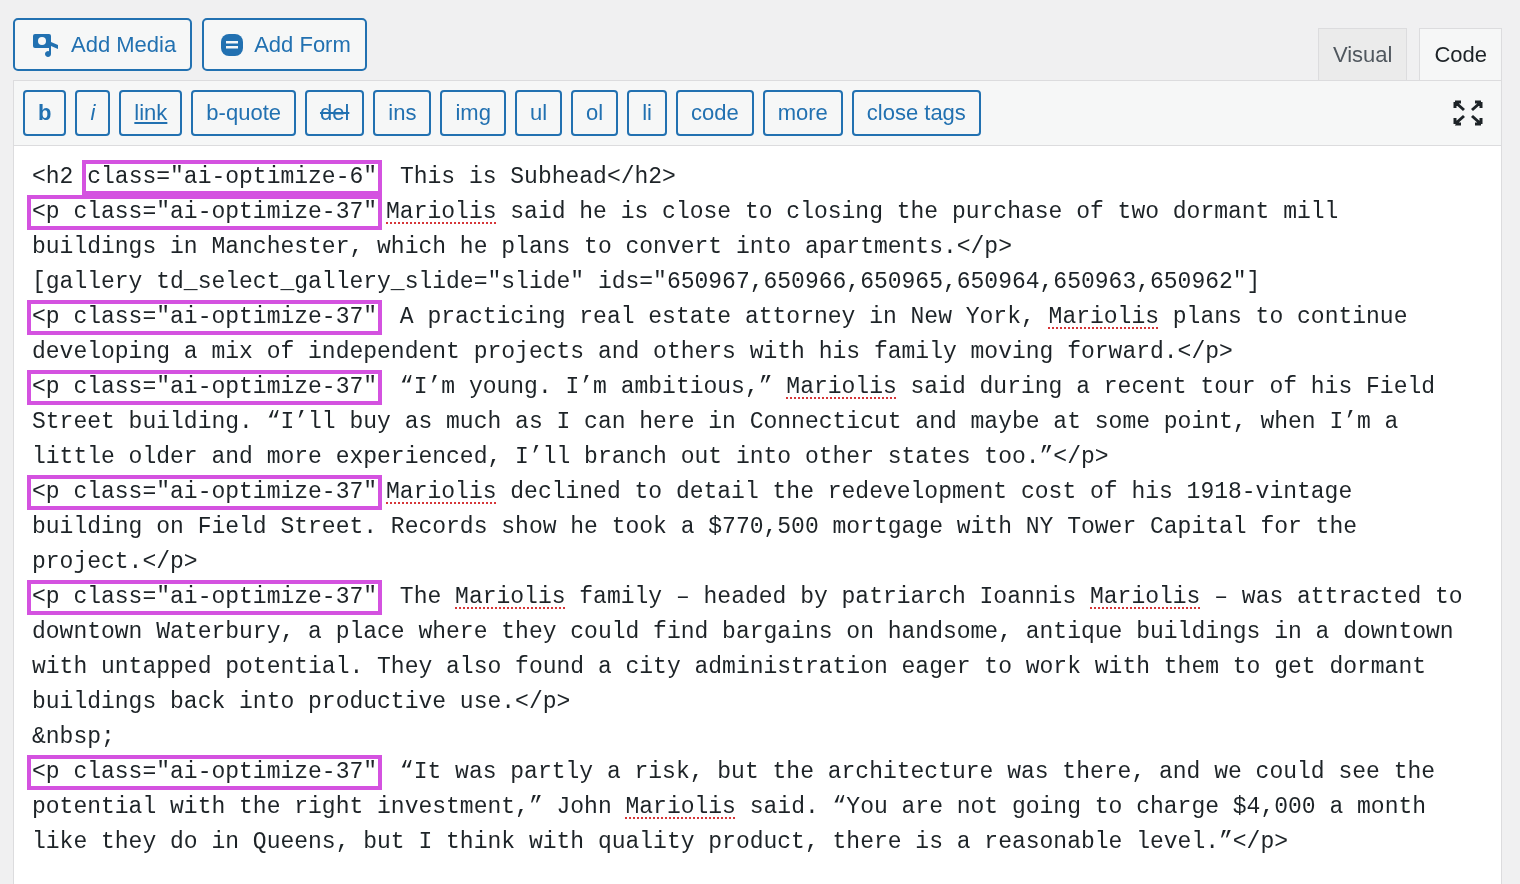  I want to click on code-text: <h2, so click(53, 177).